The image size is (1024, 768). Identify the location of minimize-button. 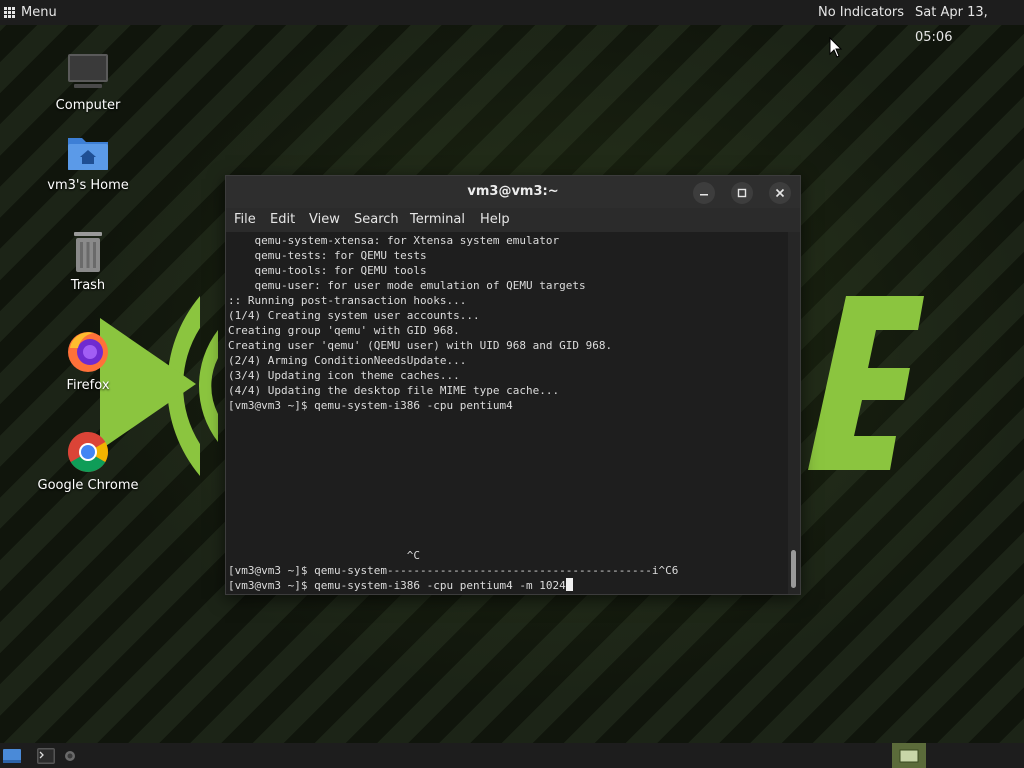
(704, 193).